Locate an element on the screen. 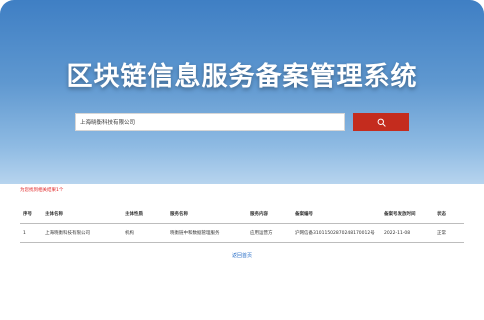 The width and height of the screenshot is (484, 320). col-header-subject-type: 主体性质 is located at coordinates (144, 214).